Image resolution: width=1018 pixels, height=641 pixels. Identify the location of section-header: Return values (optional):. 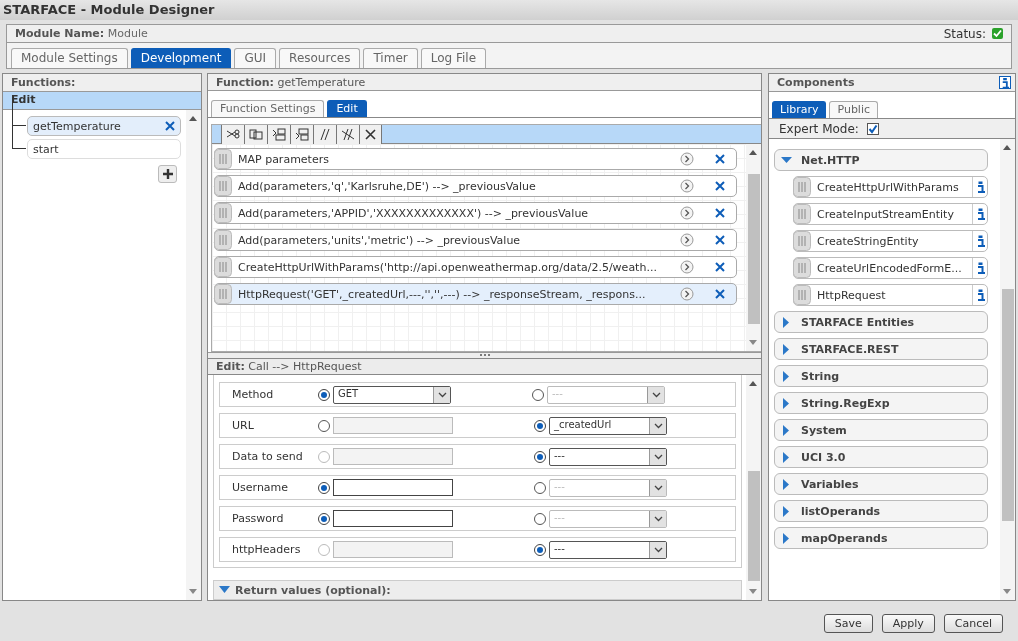
(477, 590).